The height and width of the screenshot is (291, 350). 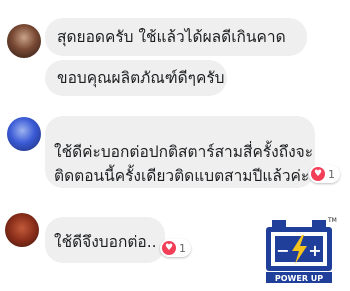 I want to click on comment-bubble: ขอบคุณผลิตภัณฑ์ดีๆครับ, so click(x=136, y=78).